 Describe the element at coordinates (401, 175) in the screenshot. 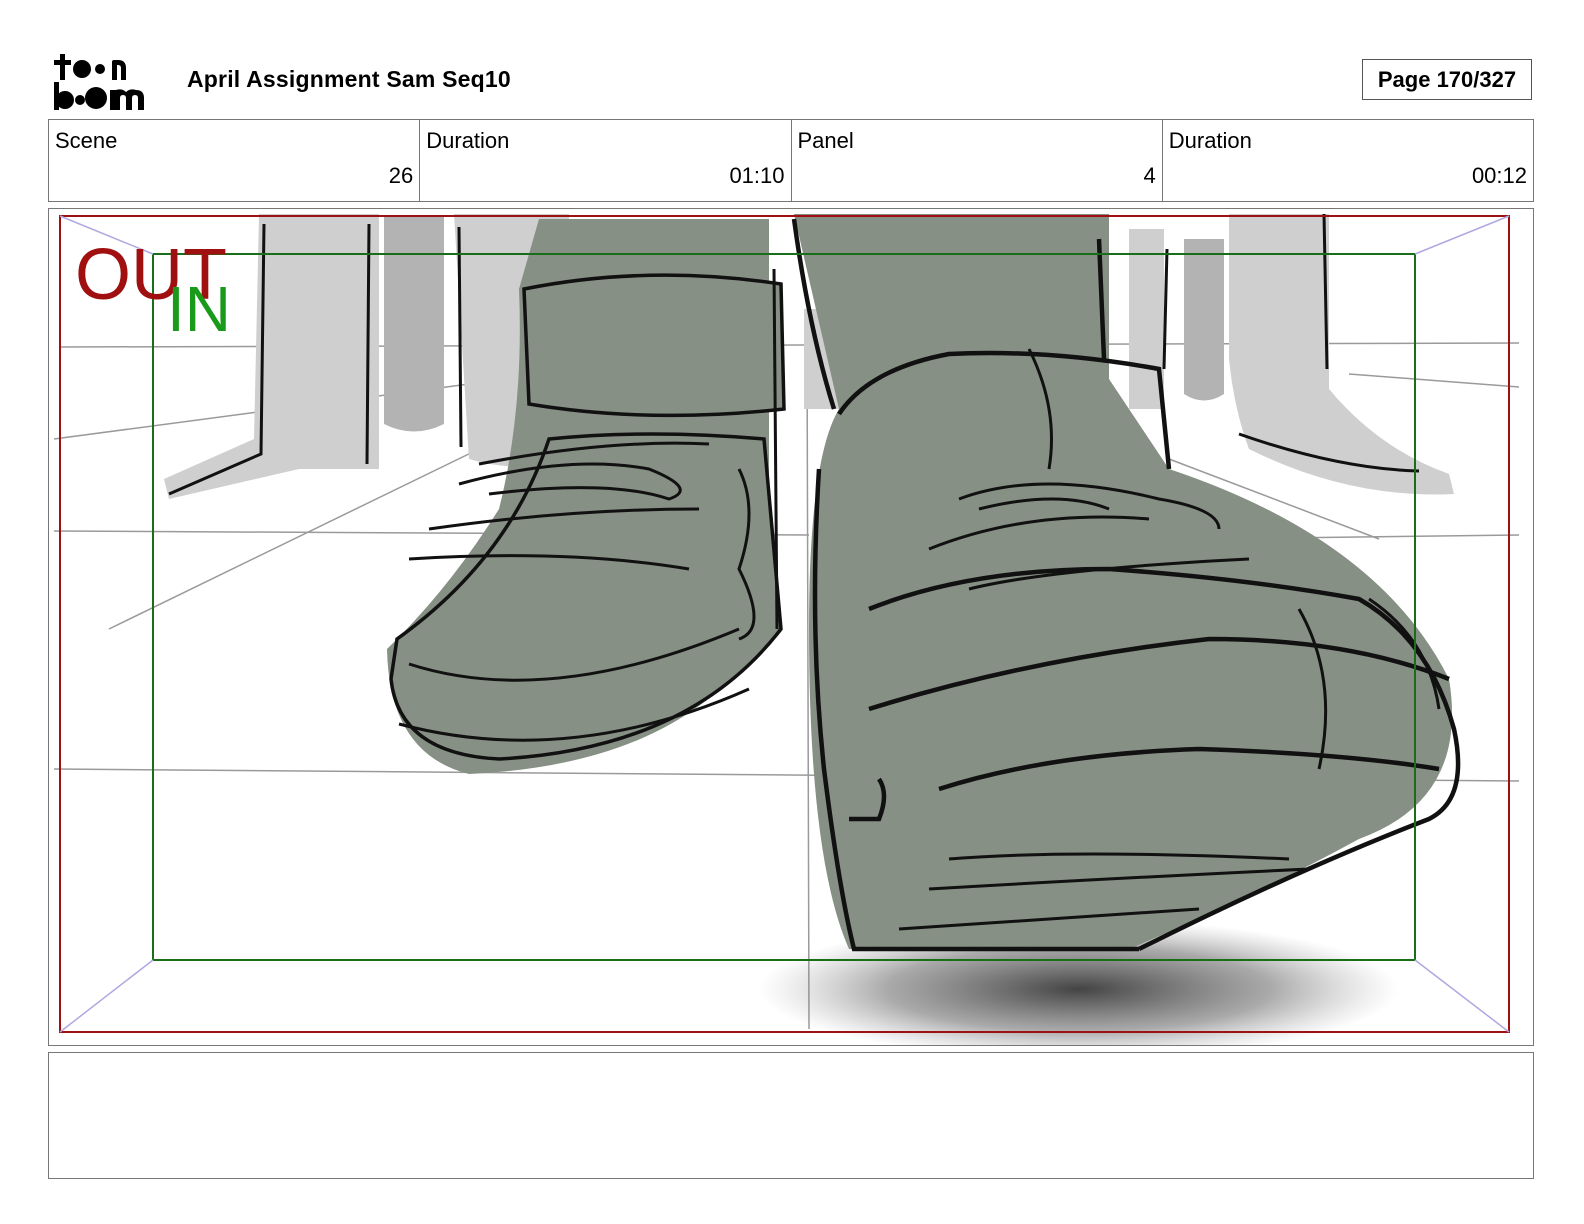

I see `scene-value: 26` at that location.